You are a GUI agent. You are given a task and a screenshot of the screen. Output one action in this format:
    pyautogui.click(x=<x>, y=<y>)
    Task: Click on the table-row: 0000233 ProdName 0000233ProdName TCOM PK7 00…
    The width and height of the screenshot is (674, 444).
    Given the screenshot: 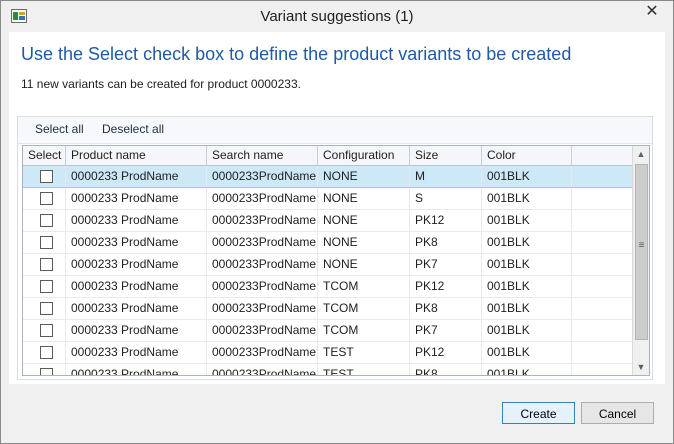 What is the action you would take?
    pyautogui.click(x=328, y=331)
    